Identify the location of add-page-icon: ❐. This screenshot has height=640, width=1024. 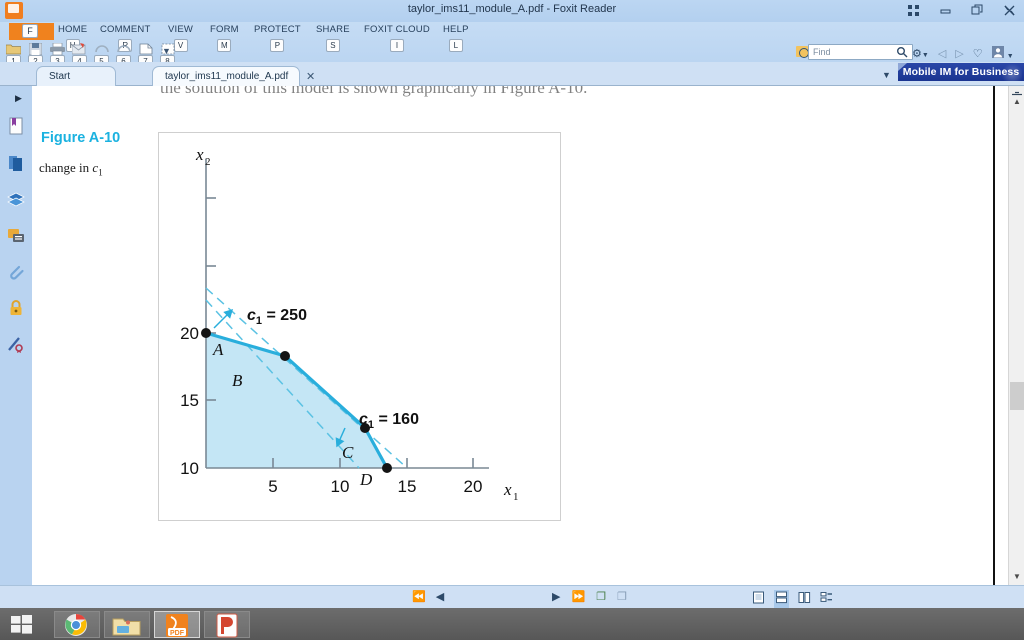
(601, 596).